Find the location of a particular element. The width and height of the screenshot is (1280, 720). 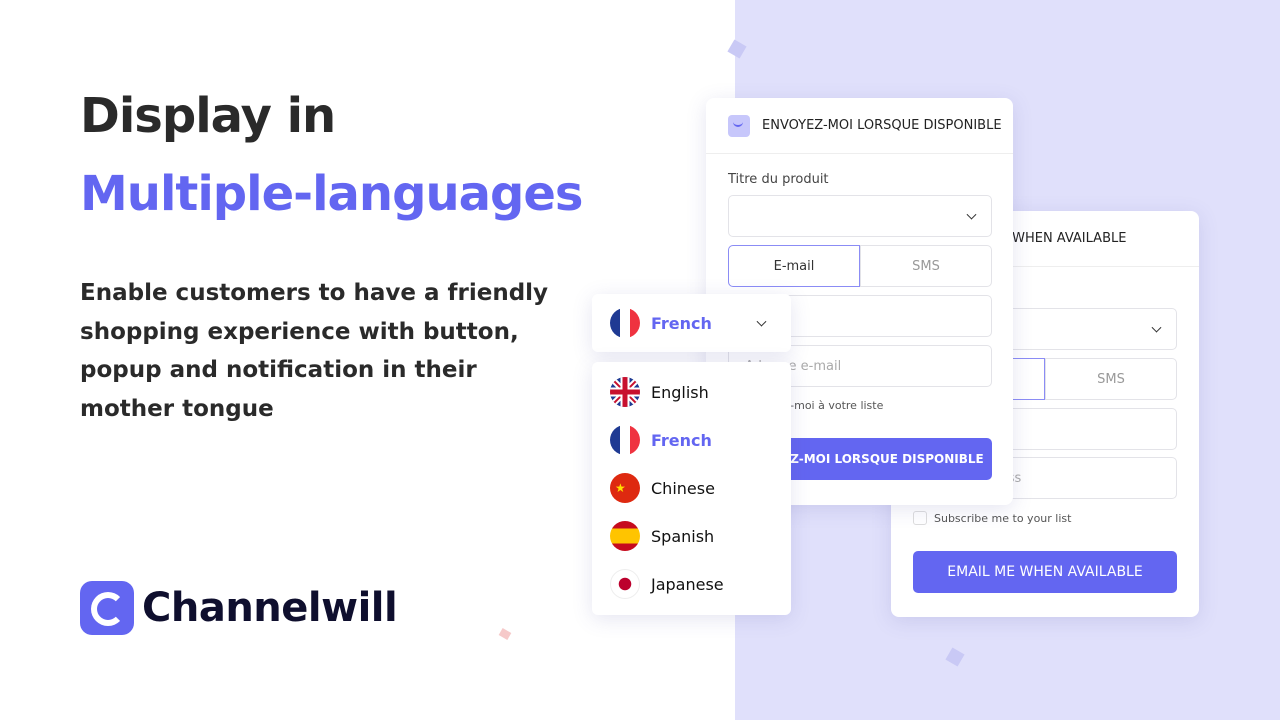

language-option-french: French is located at coordinates (691, 440).